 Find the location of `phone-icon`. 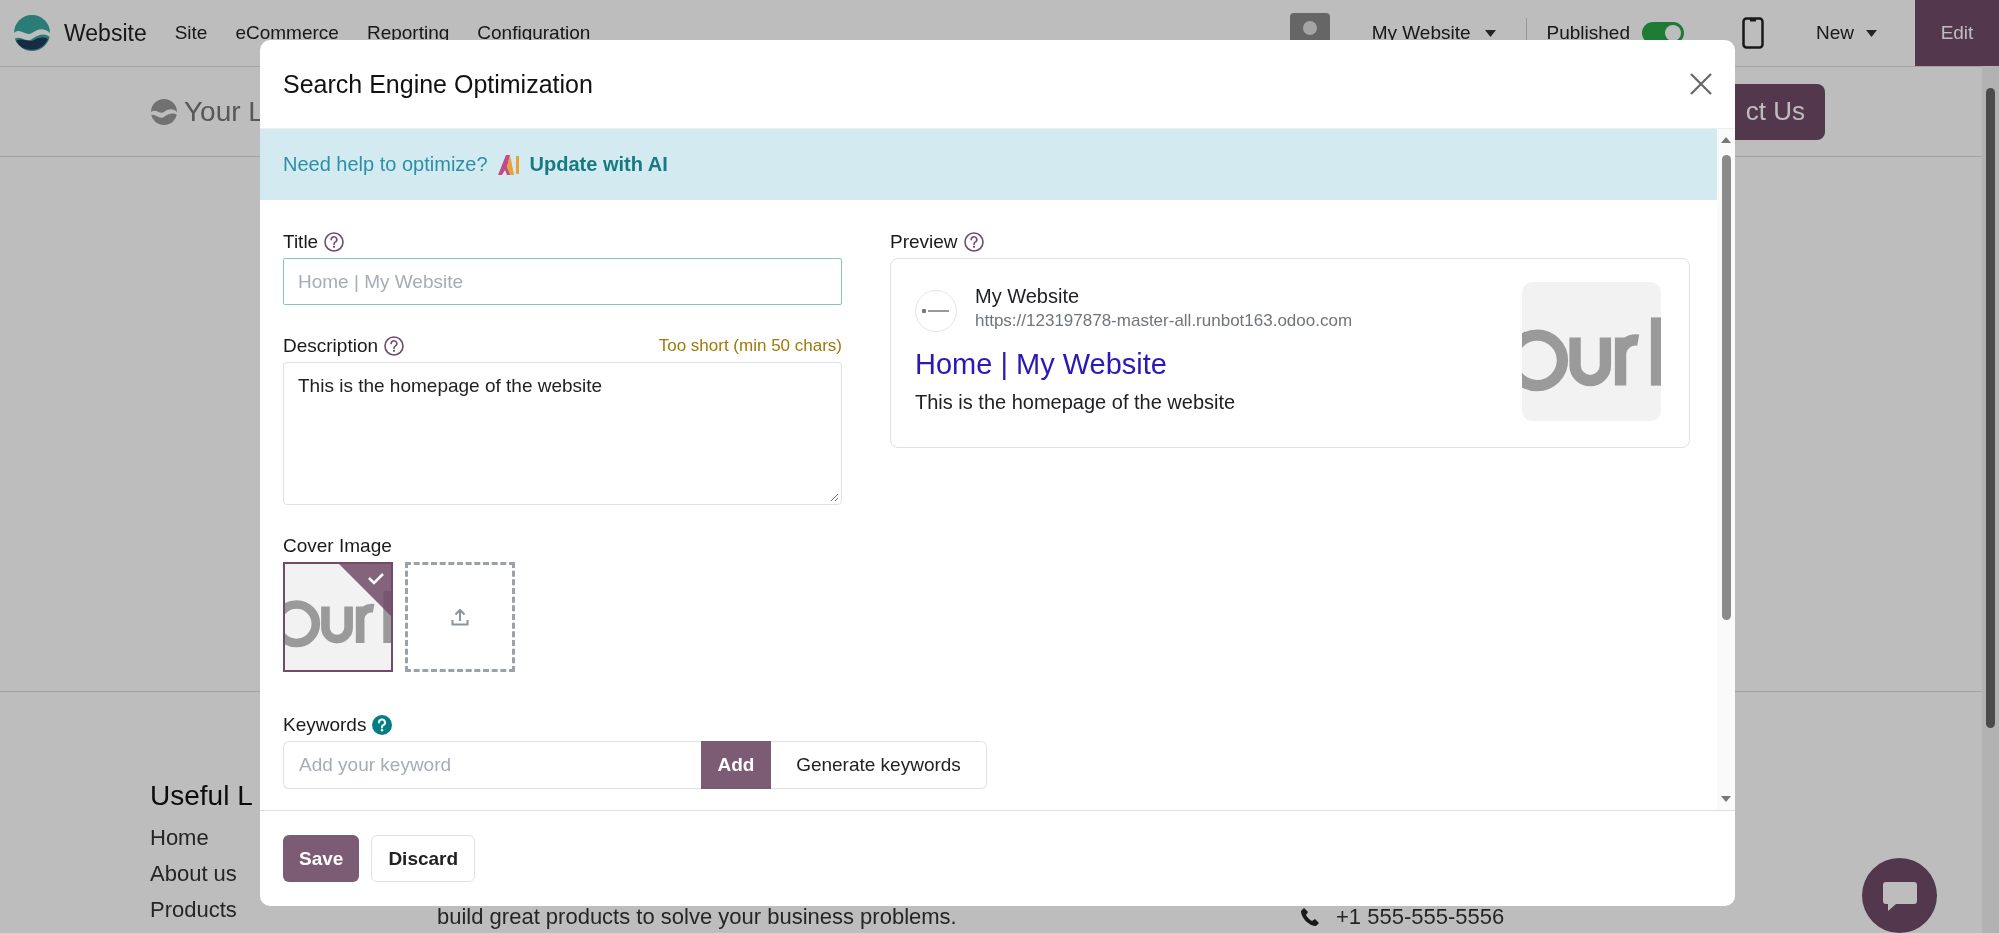

phone-icon is located at coordinates (1310, 917).